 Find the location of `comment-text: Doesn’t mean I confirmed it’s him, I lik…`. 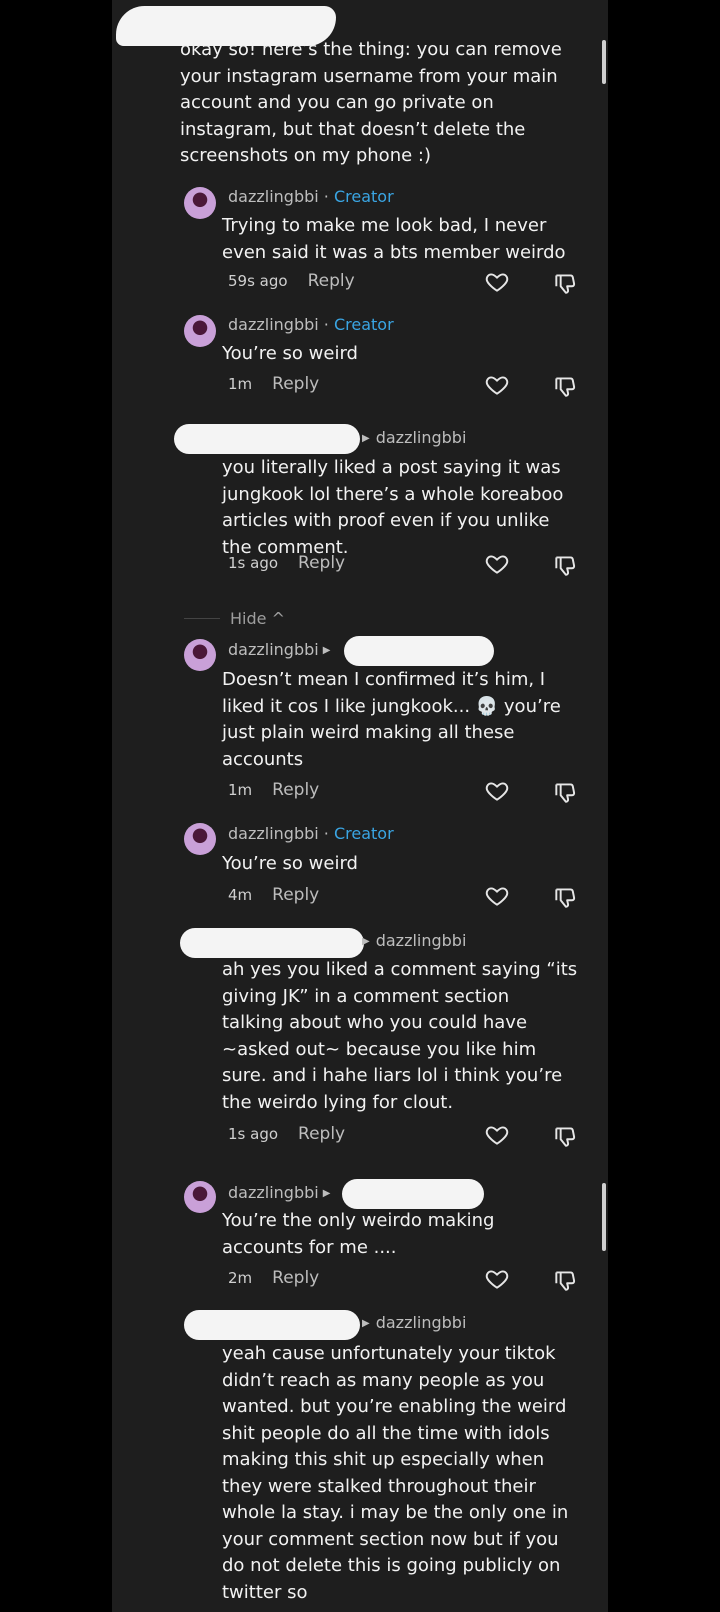

comment-text: Doesn’t mean I confirmed it’s him, I lik… is located at coordinates (391, 719).